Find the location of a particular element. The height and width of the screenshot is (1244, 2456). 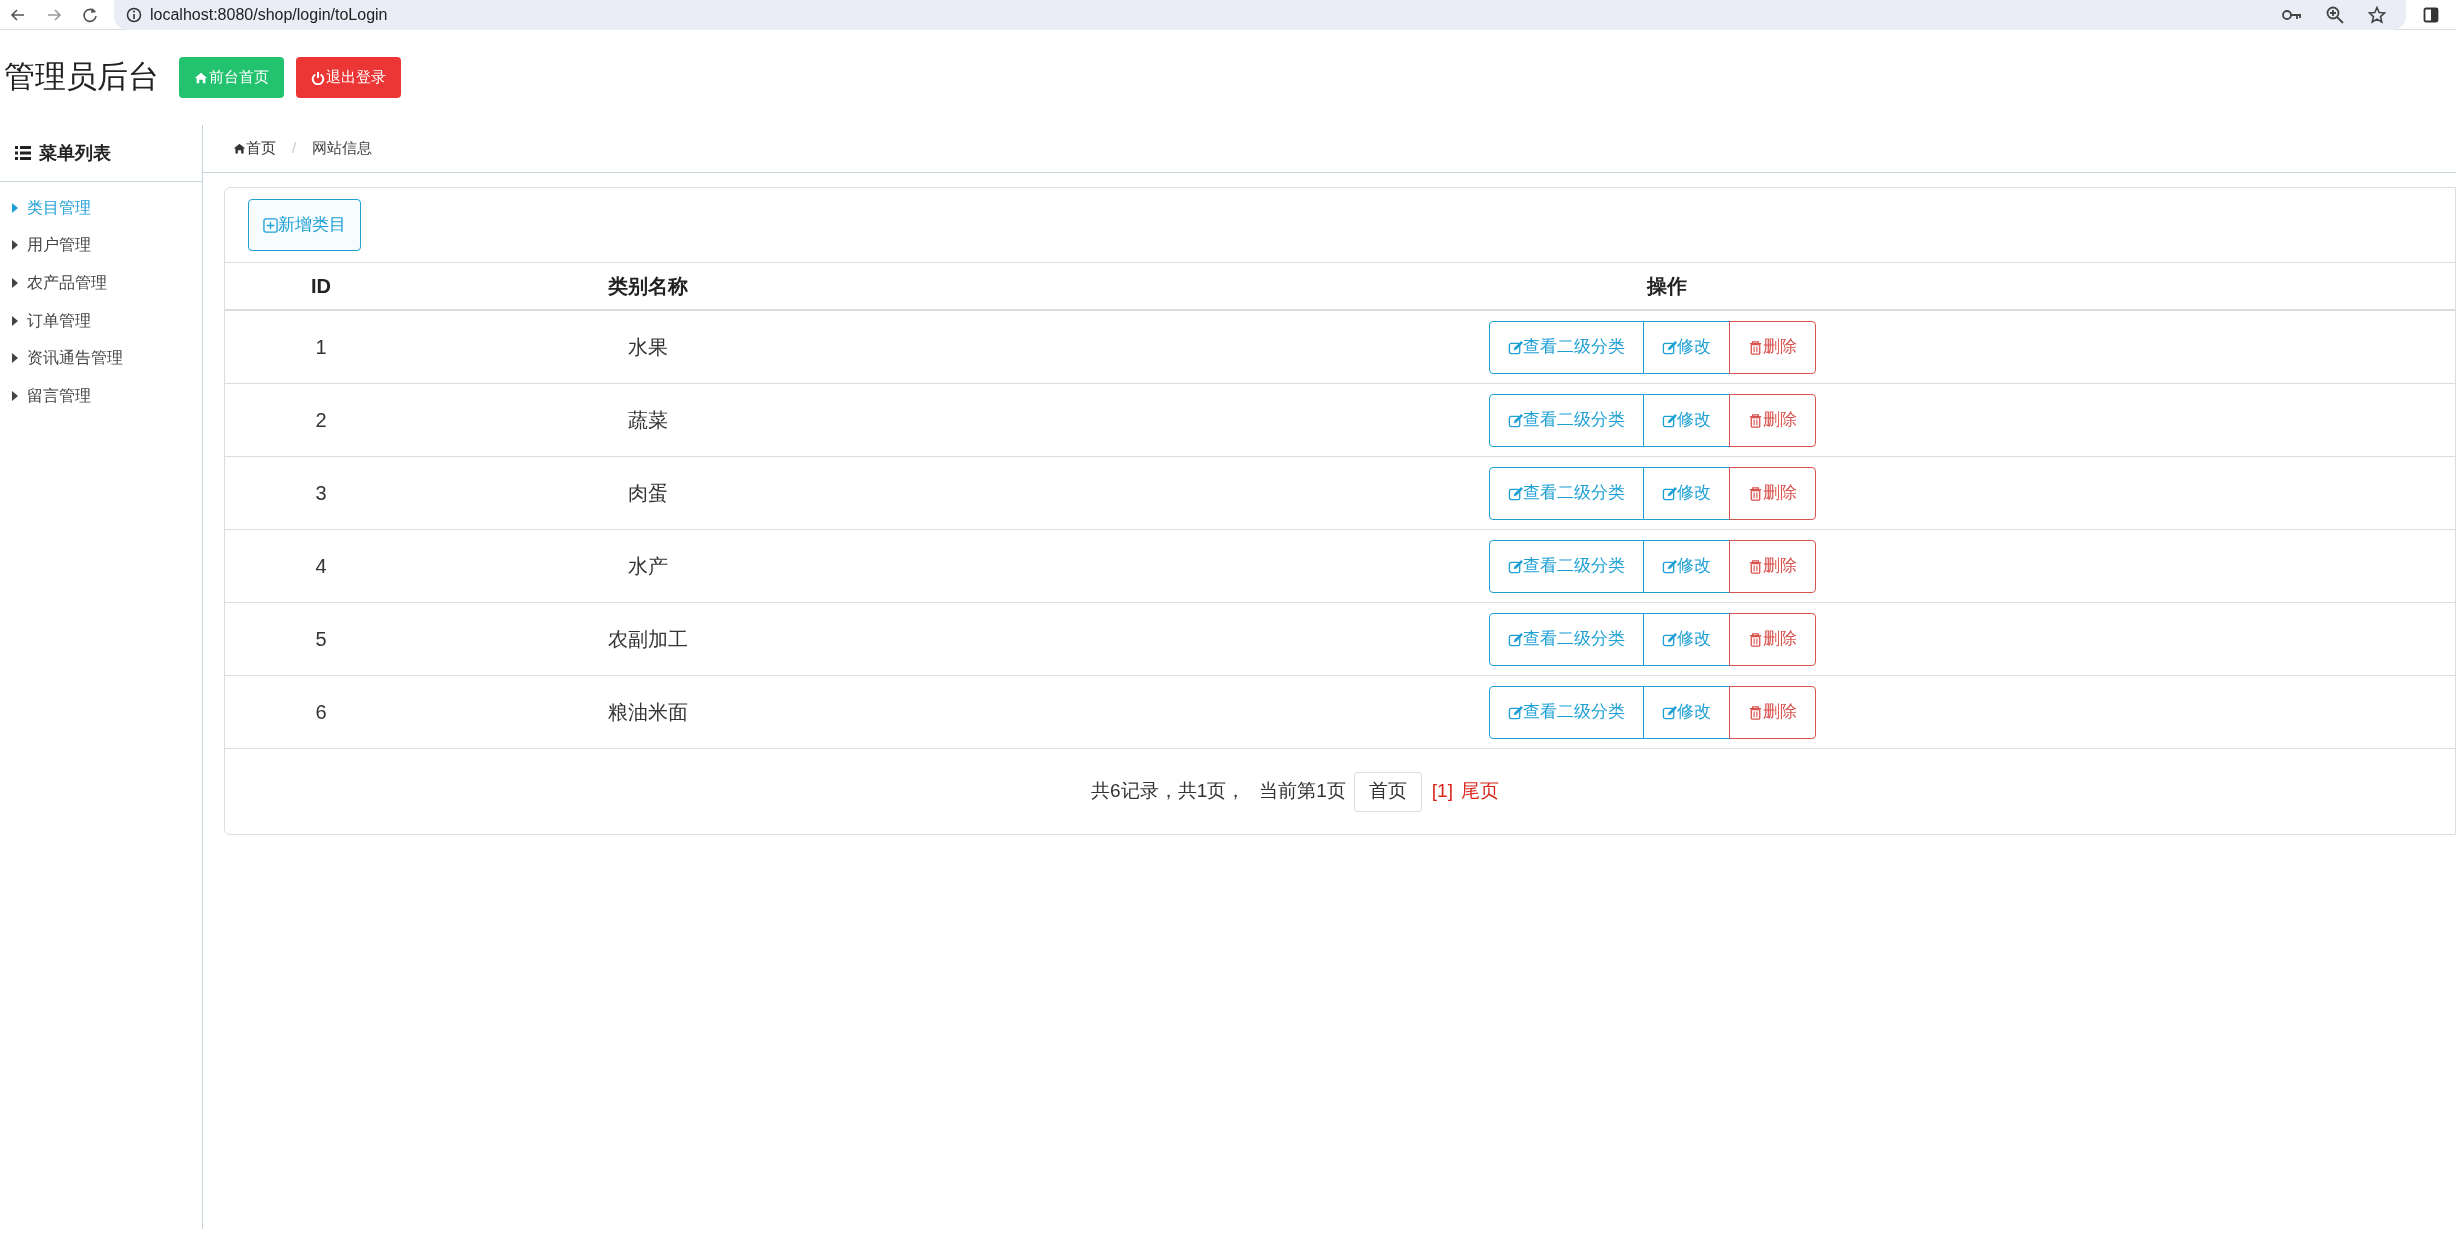

menu-item: 类目管理 is located at coordinates (101, 208).